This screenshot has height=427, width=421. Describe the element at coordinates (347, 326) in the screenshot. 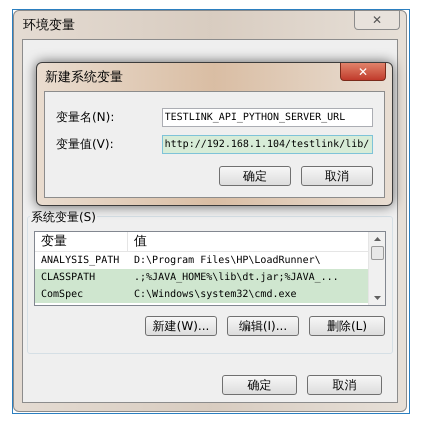

I see `dialog-button: 删除(L)` at that location.